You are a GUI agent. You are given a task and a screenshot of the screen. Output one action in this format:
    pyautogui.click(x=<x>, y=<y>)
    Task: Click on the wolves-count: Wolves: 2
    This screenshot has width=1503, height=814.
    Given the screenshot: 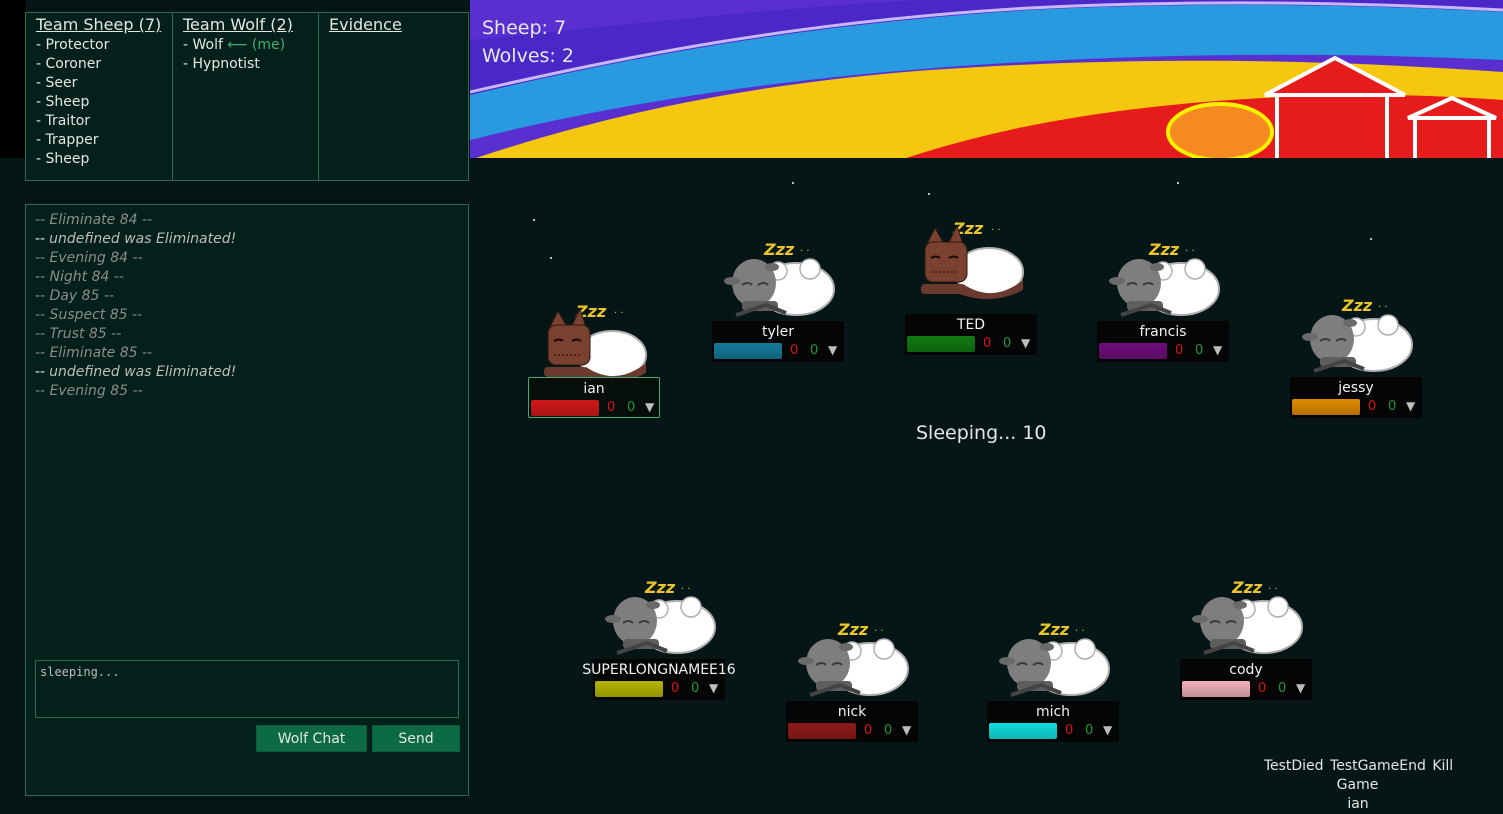 What is the action you would take?
    pyautogui.click(x=528, y=56)
    